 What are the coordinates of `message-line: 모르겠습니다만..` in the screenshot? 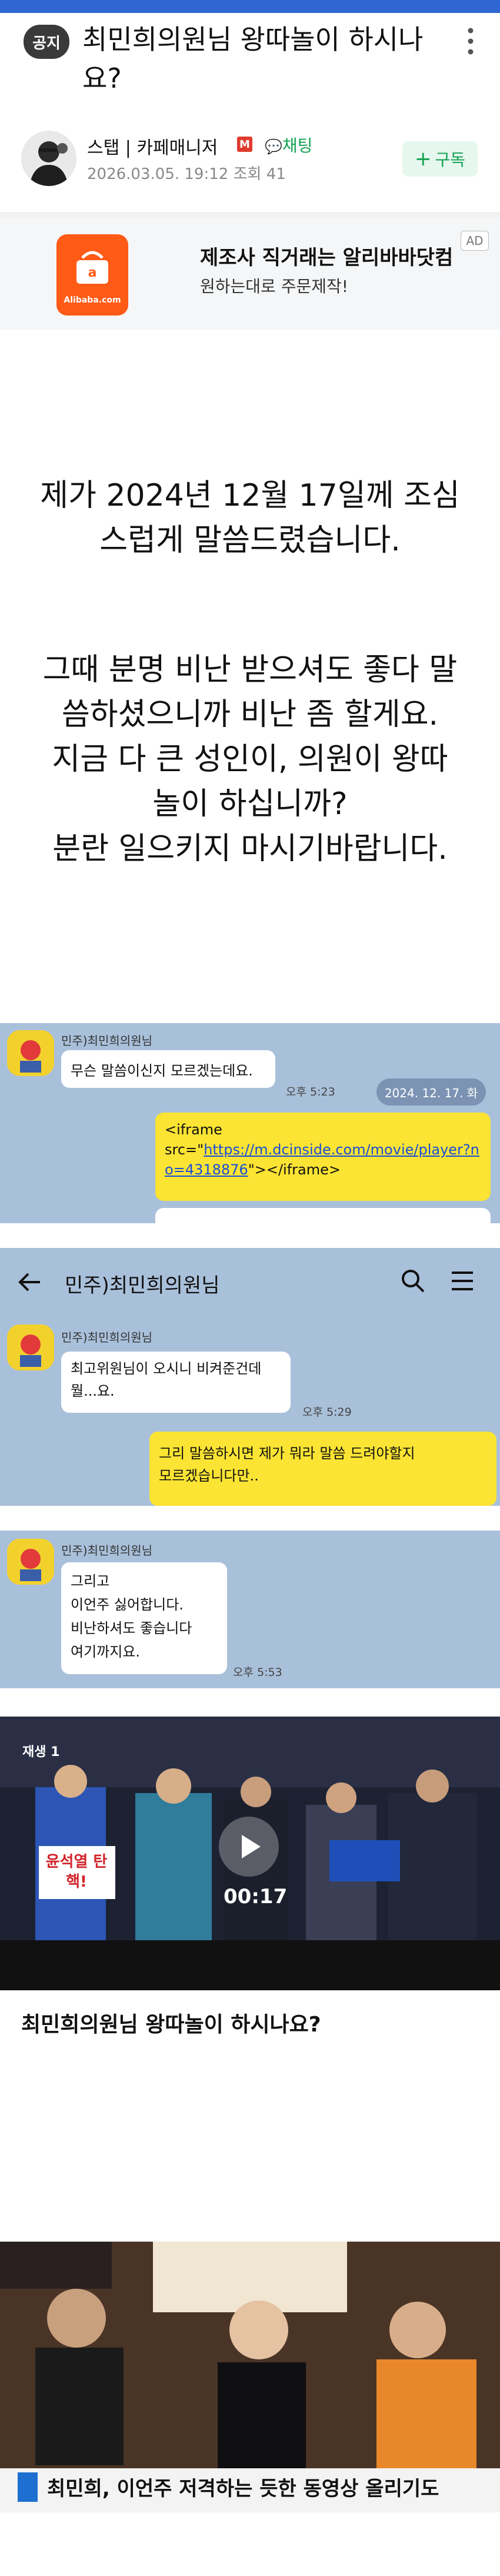 It's located at (209, 1476).